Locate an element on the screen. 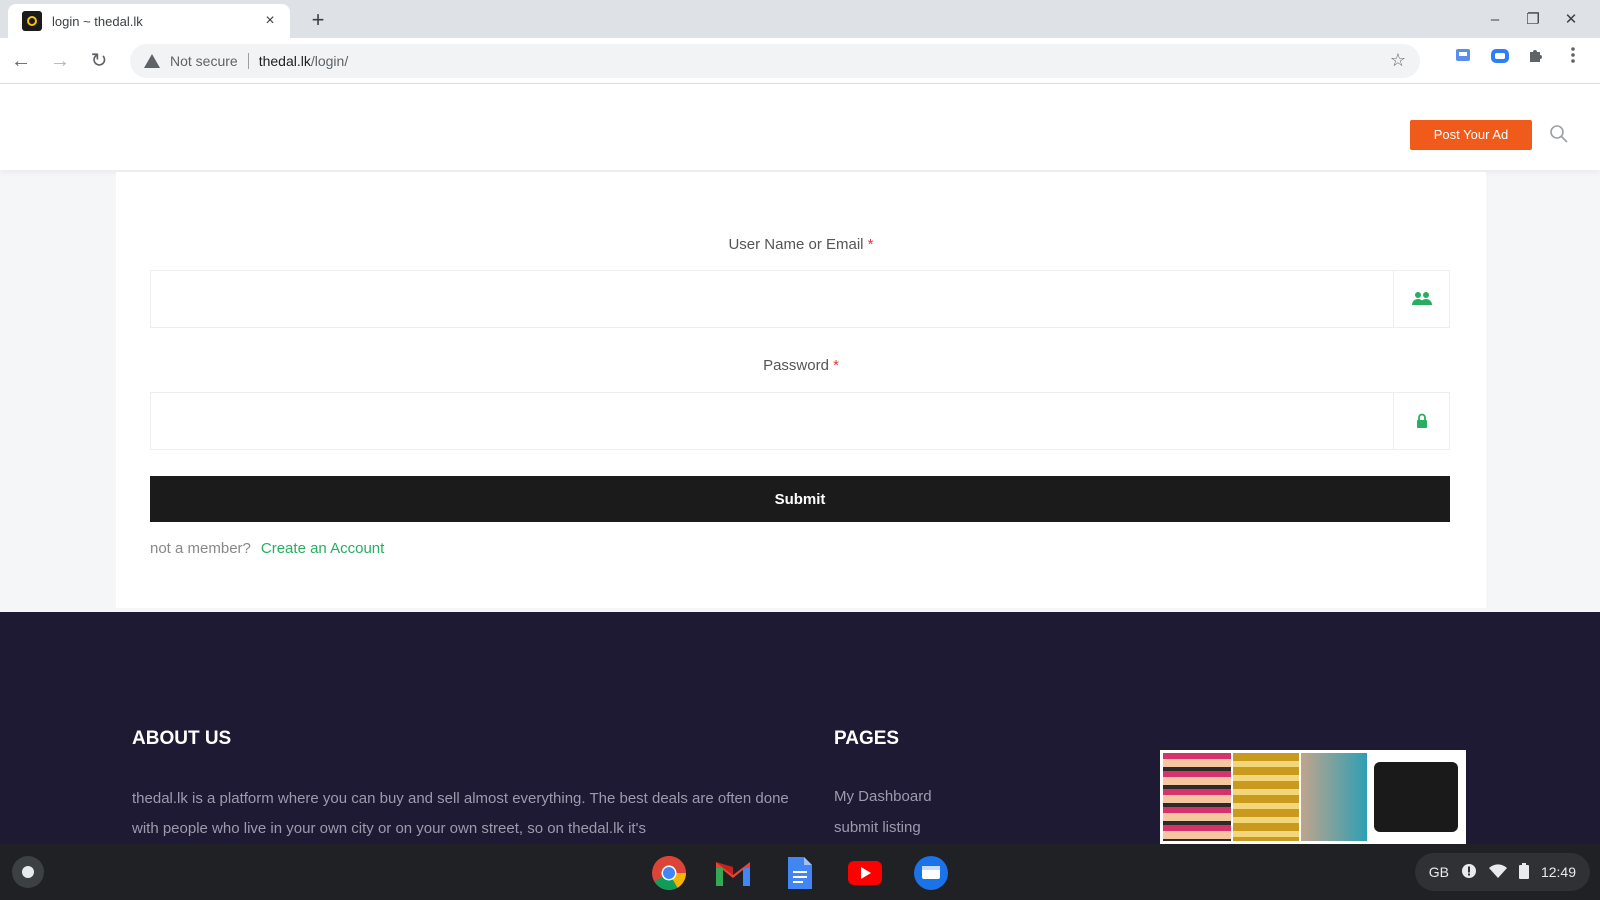 The image size is (1600, 900). promo-image-printer is located at coordinates (1416, 797).